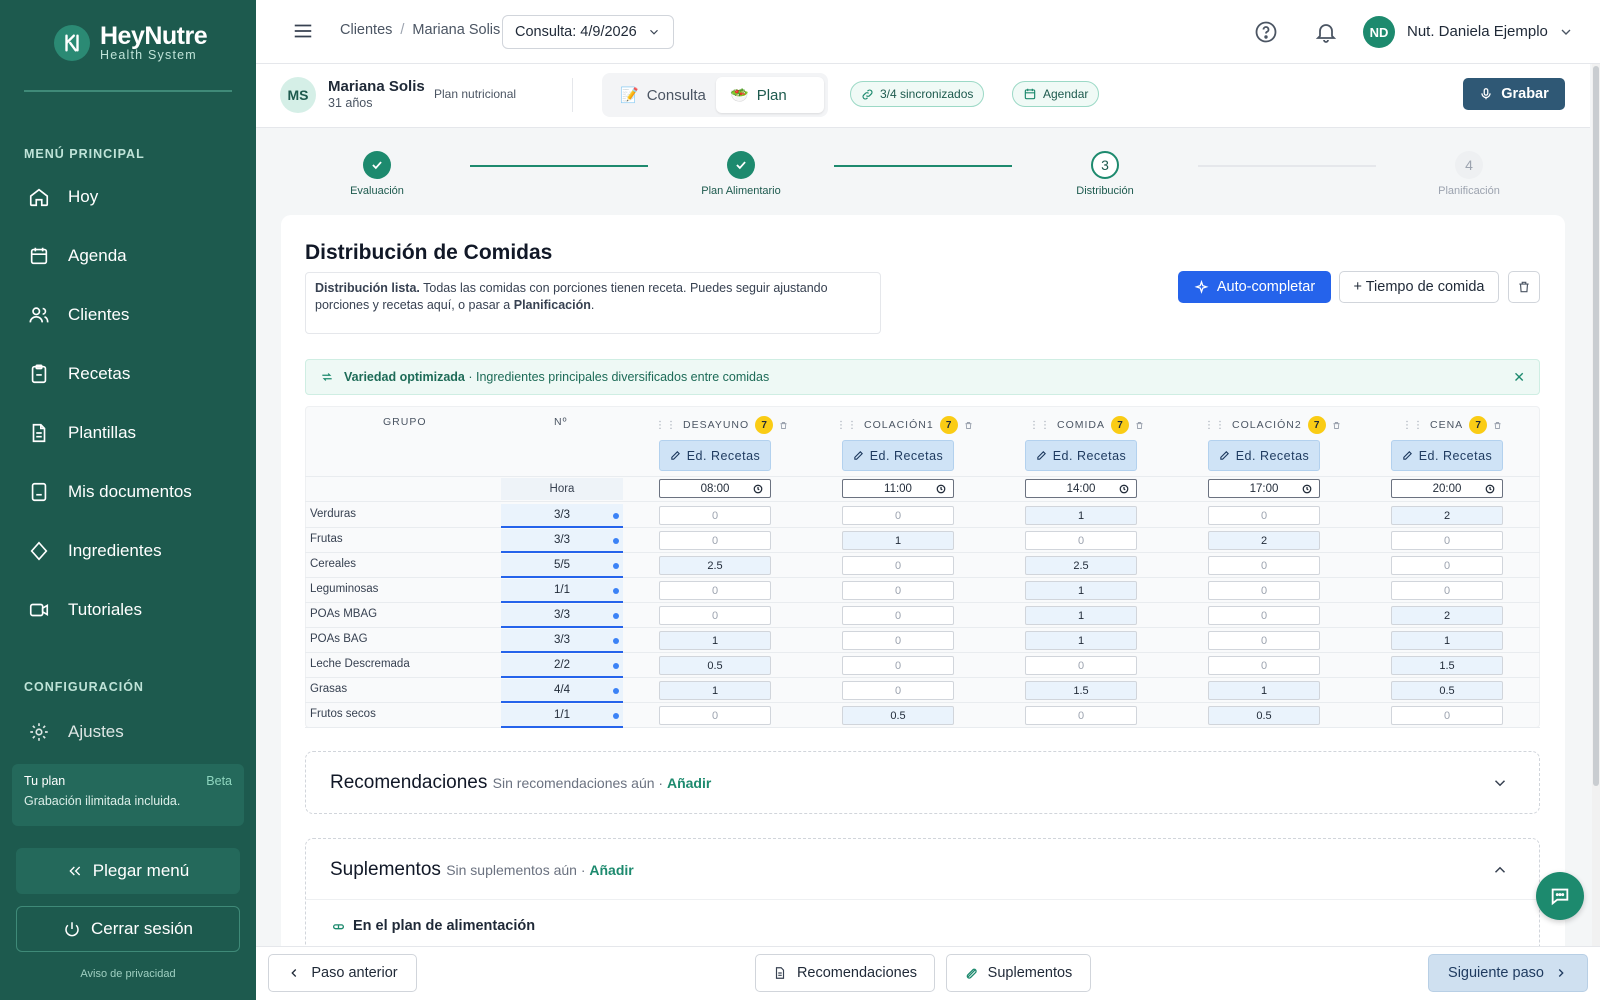 The image size is (1600, 1000). I want to click on help-icon, so click(1266, 32).